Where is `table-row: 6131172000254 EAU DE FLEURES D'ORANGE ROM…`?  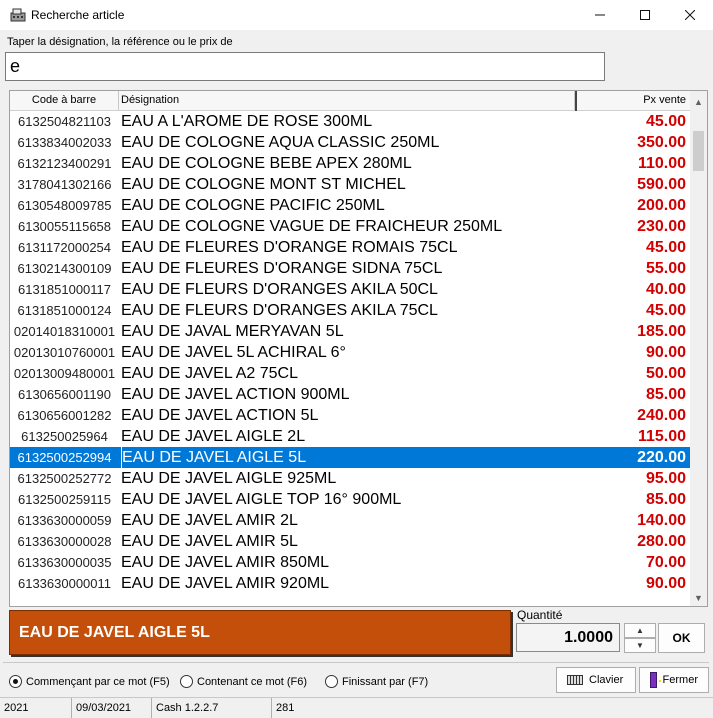 table-row: 6131172000254 EAU DE FLEURES D'ORANGE ROM… is located at coordinates (351, 247).